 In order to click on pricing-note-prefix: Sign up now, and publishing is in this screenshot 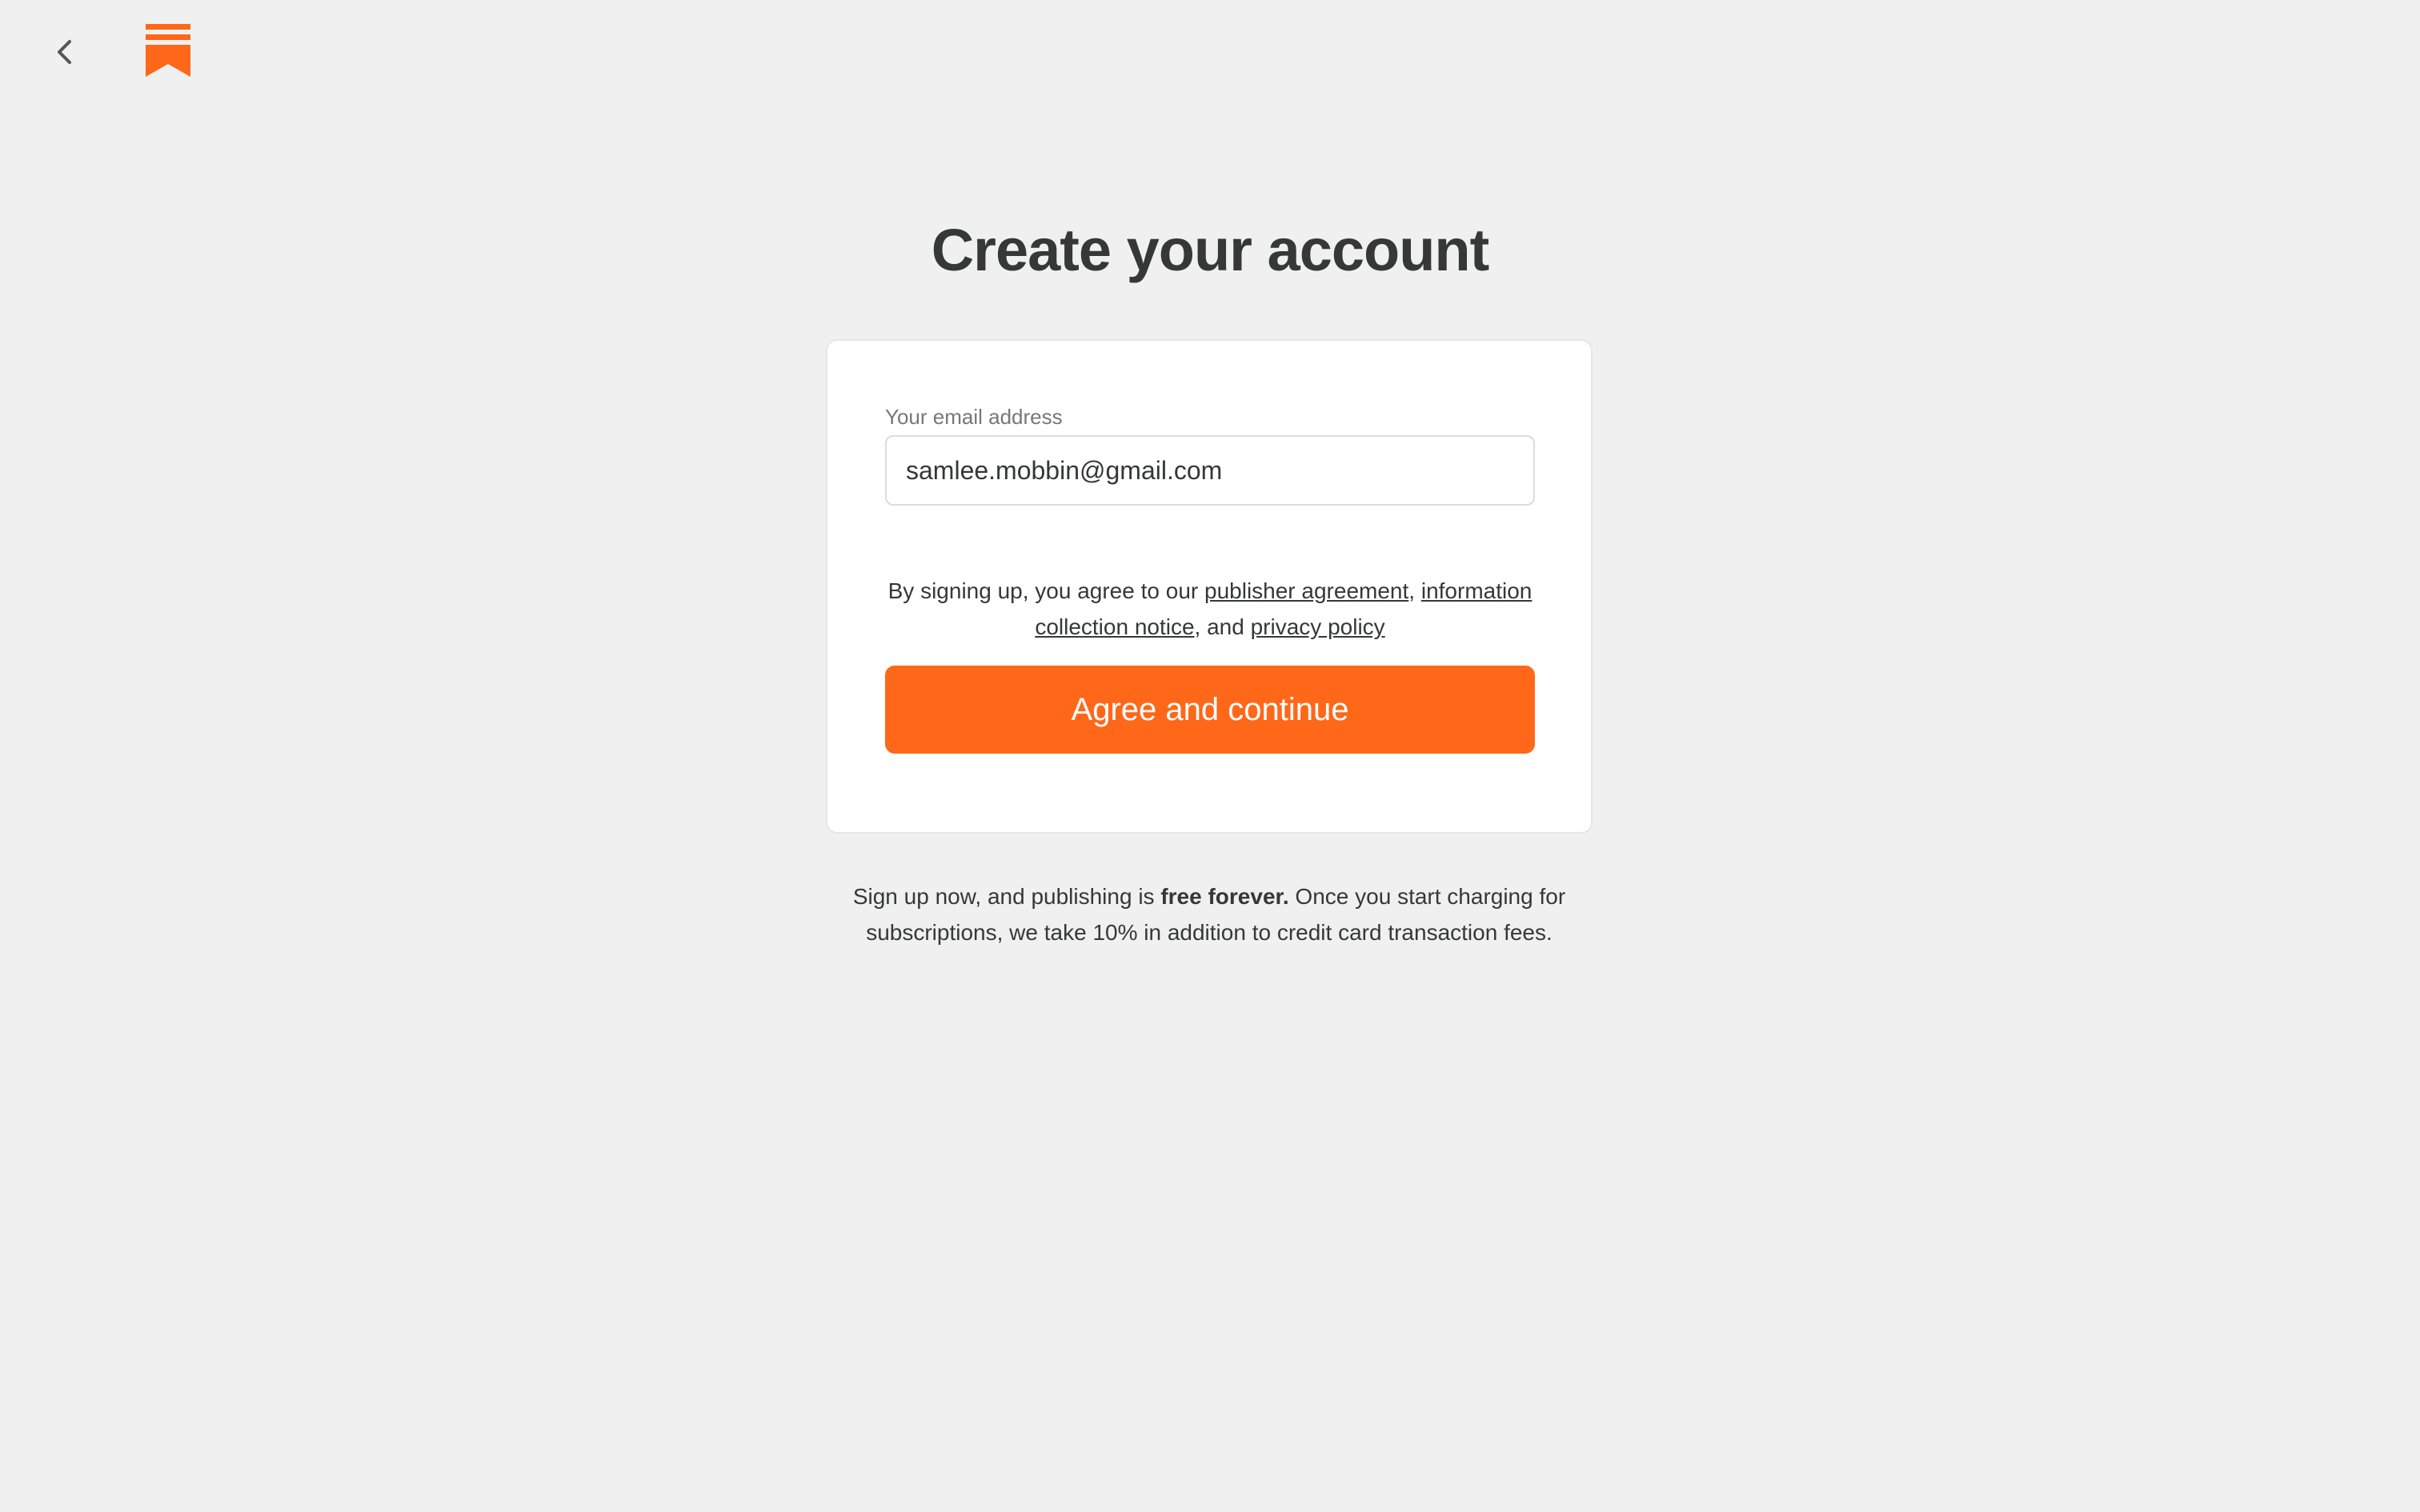, I will do `click(1006, 896)`.